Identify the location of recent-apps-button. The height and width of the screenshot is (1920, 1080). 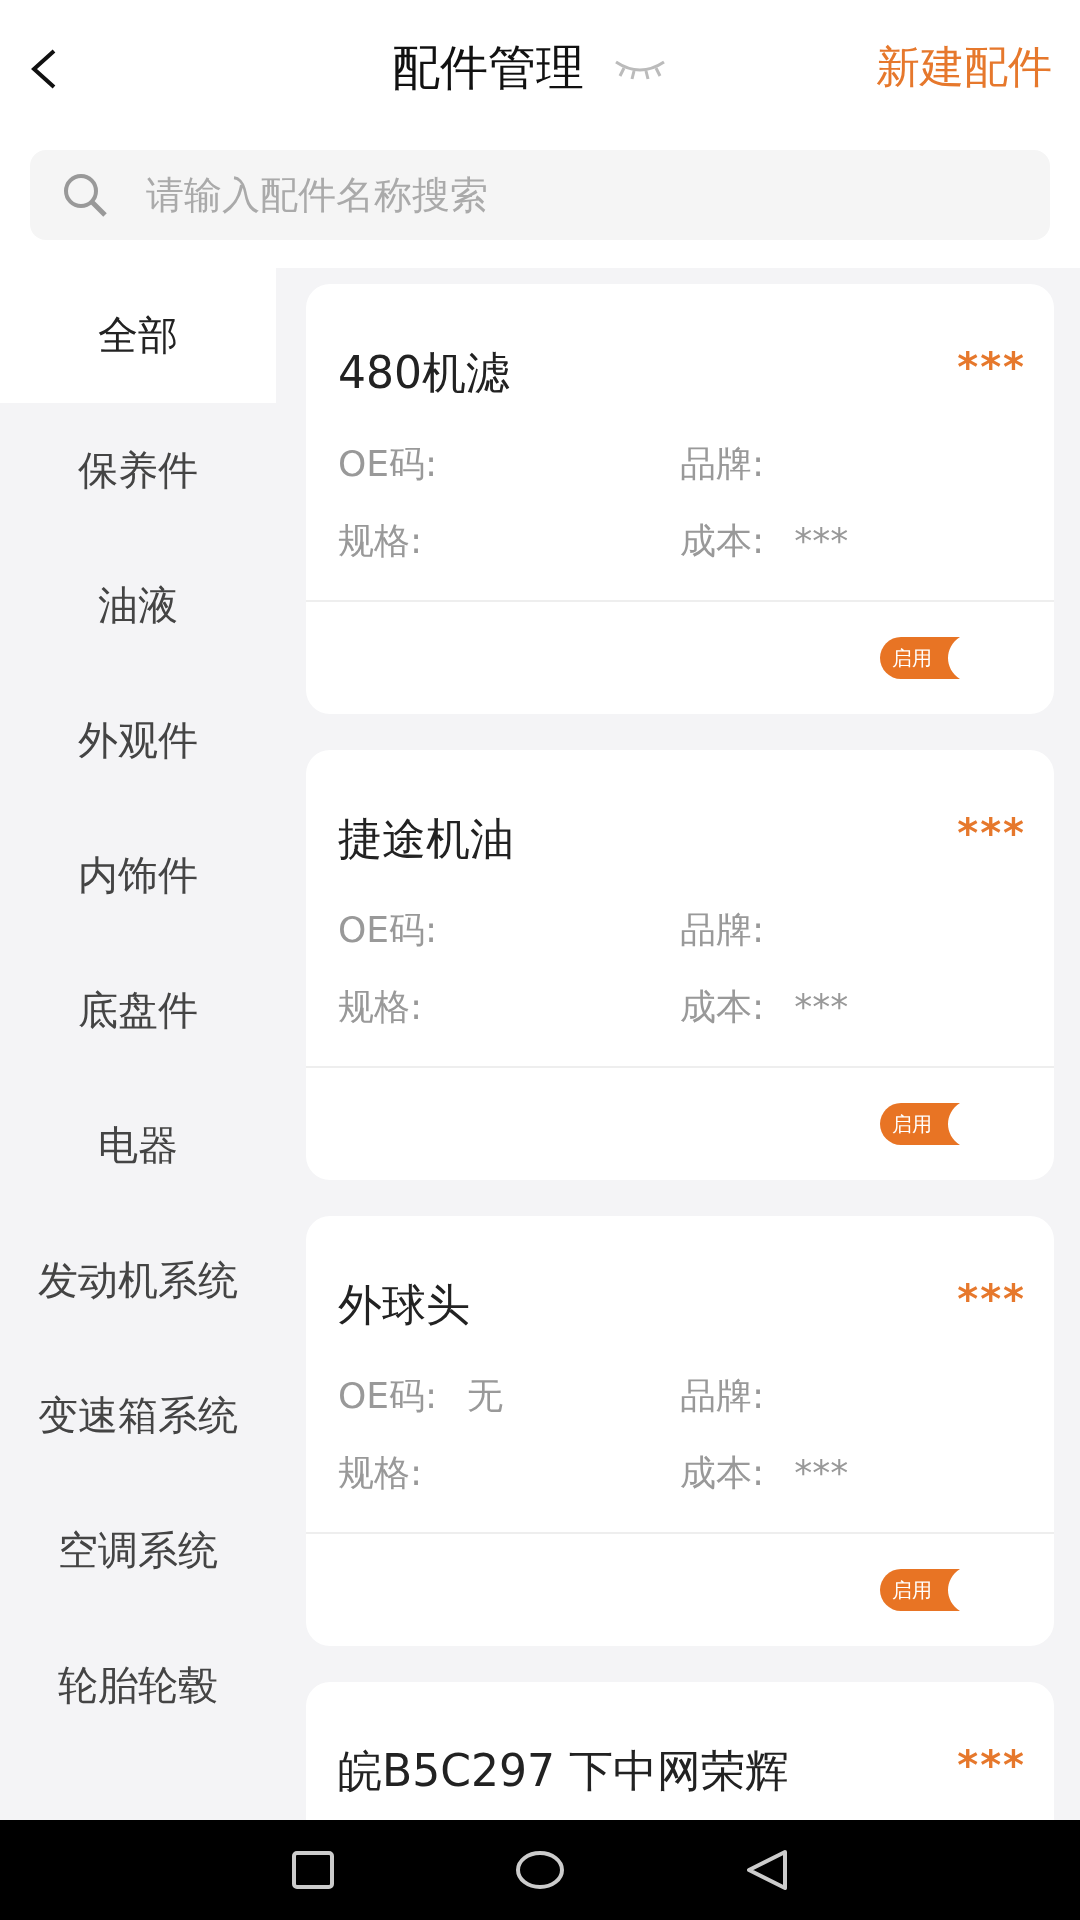
(313, 1870).